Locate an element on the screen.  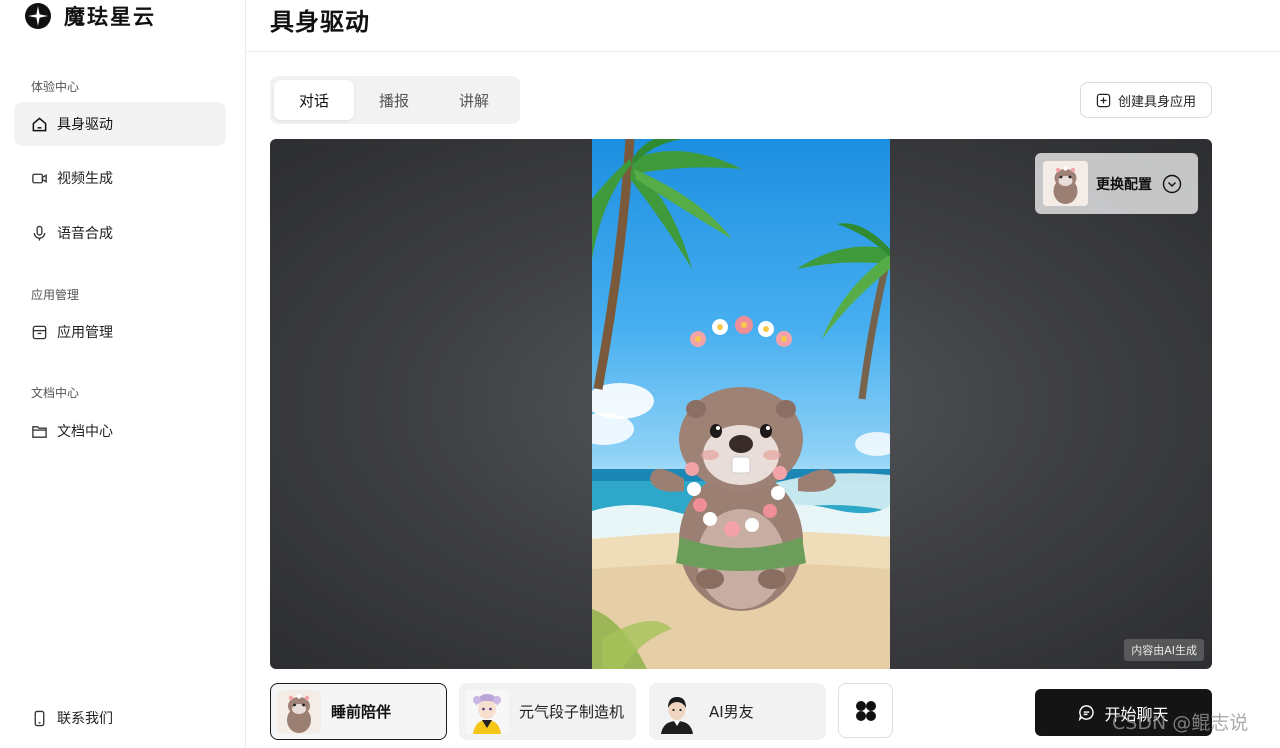
sidebar-item-video-generation: 视频生成 is located at coordinates (120, 178).